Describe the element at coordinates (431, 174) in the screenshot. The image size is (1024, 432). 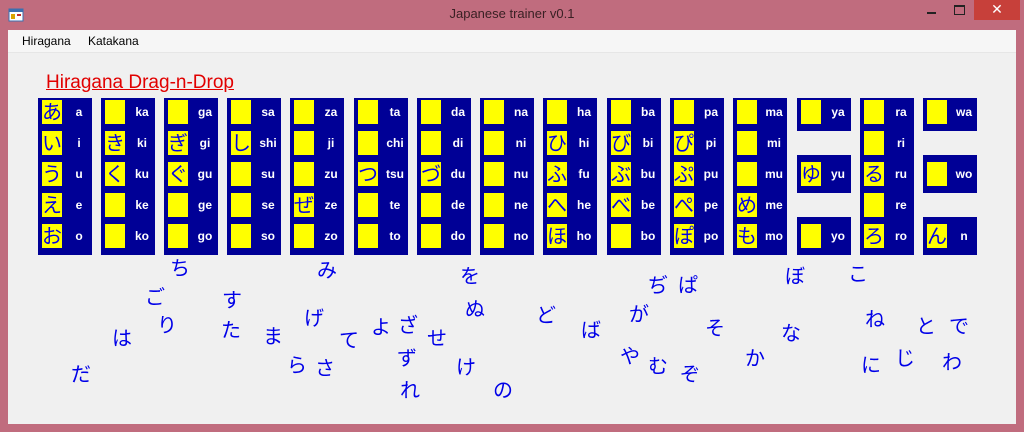
I see `drop-slot-du: づ` at that location.